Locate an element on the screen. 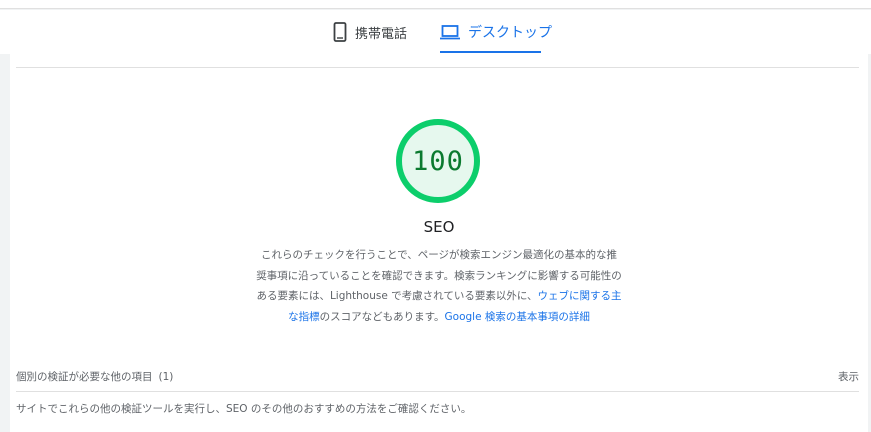  category-title: SEO is located at coordinates (439, 227).